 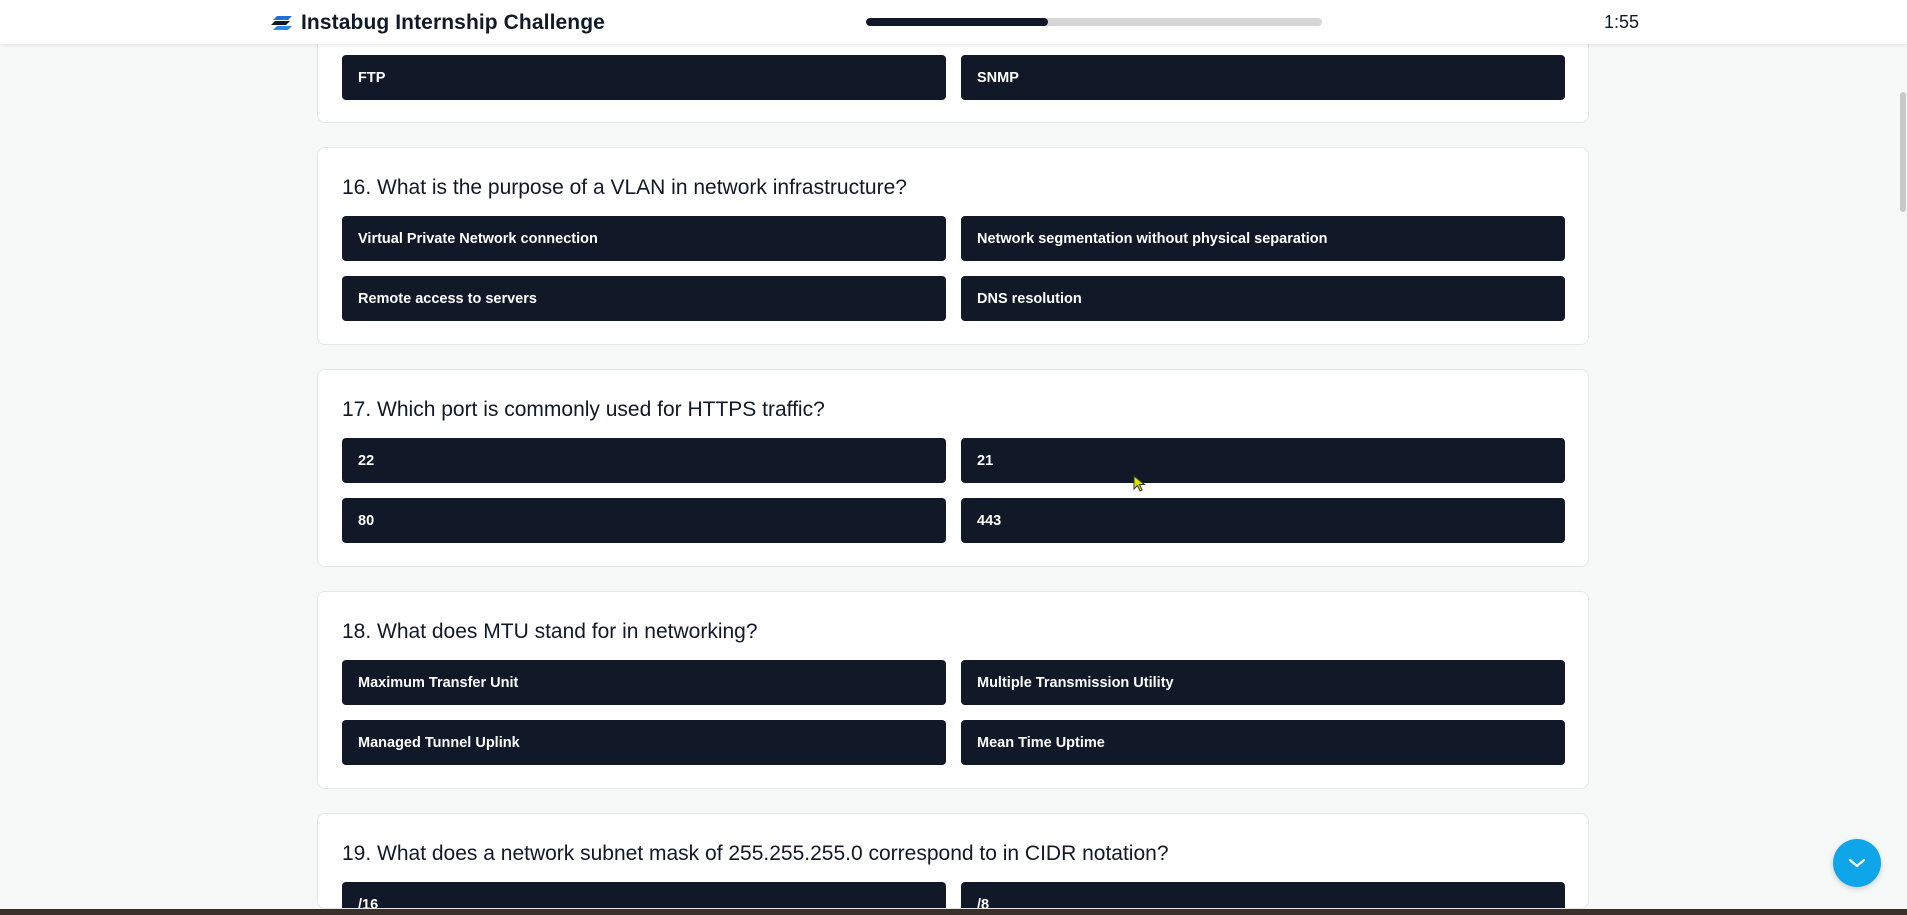 I want to click on scrollbar-thumb, so click(x=1903, y=152).